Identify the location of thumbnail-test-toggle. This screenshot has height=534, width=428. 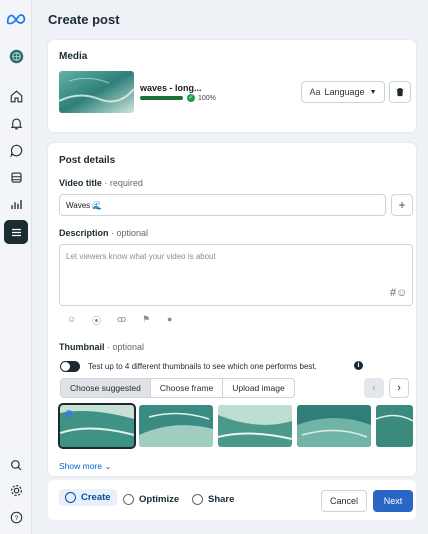
(70, 366).